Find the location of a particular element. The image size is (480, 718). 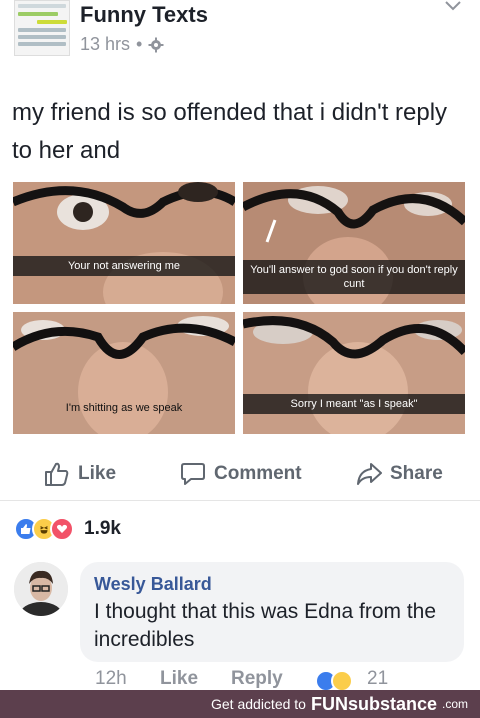

comment-label: Comment is located at coordinates (258, 473).